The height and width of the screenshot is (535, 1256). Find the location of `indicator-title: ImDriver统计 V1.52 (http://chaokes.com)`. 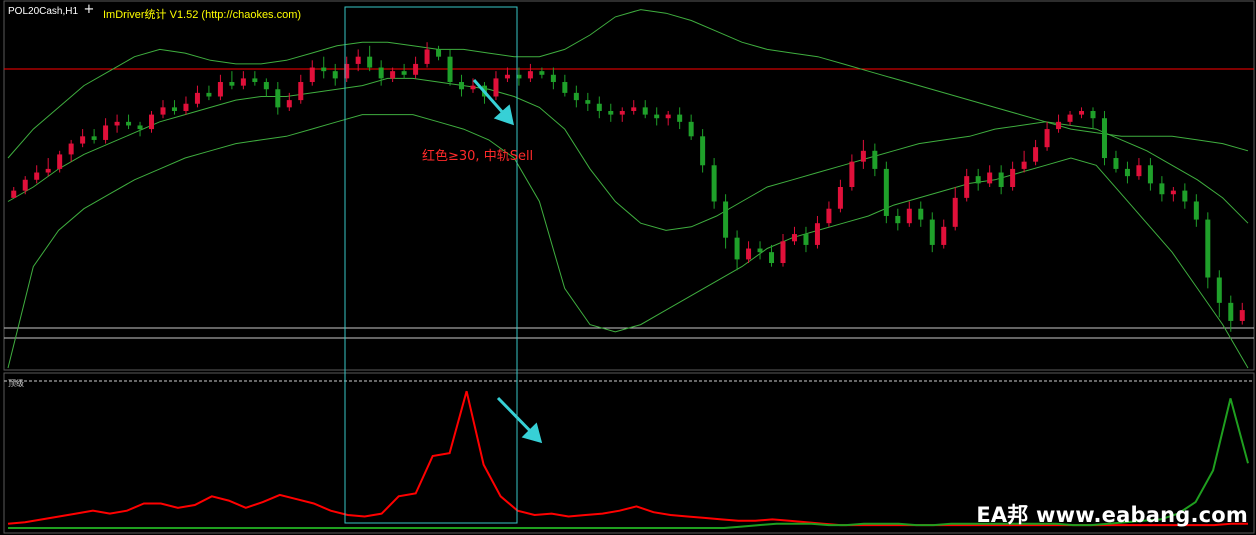

indicator-title: ImDriver统计 V1.52 (http://chaokes.com) is located at coordinates (202, 15).